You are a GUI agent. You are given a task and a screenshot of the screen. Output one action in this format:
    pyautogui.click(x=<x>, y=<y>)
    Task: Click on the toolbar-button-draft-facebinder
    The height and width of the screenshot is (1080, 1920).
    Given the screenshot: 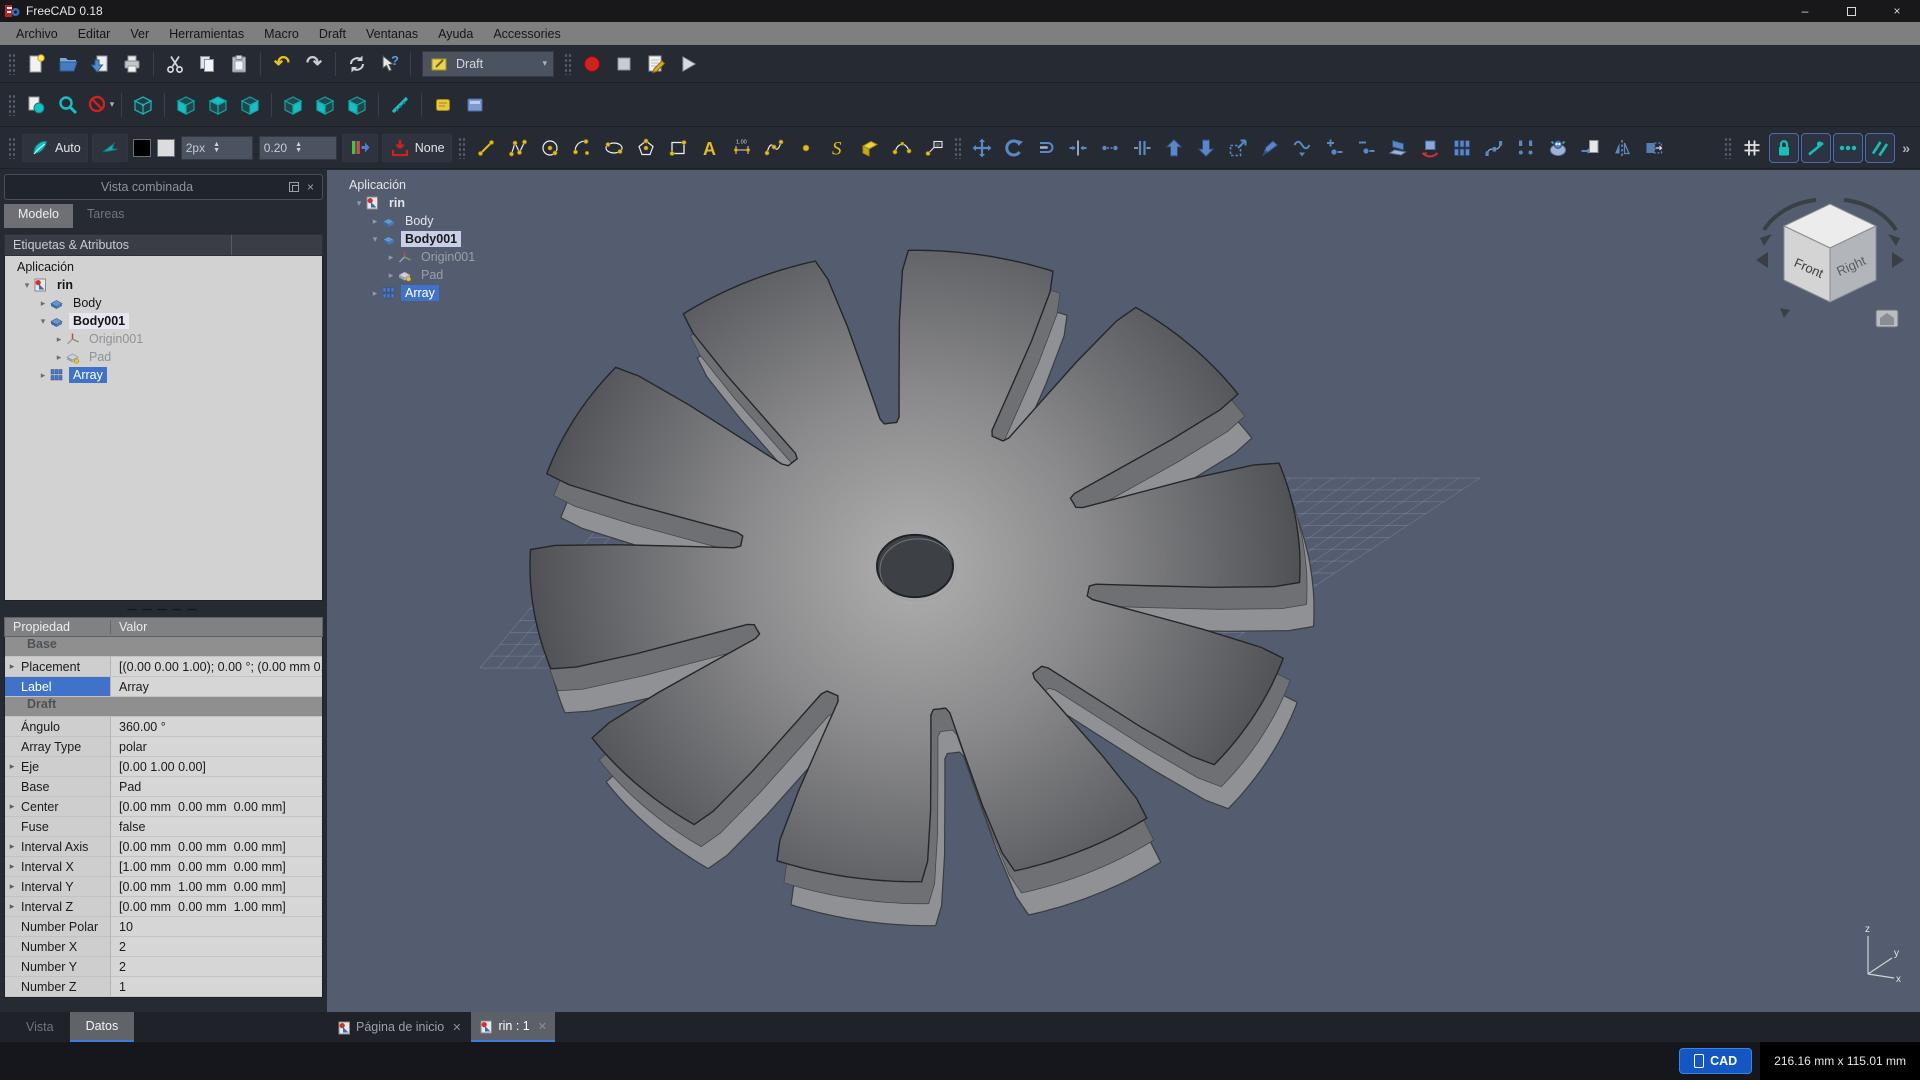 What is the action you would take?
    pyautogui.click(x=870, y=148)
    